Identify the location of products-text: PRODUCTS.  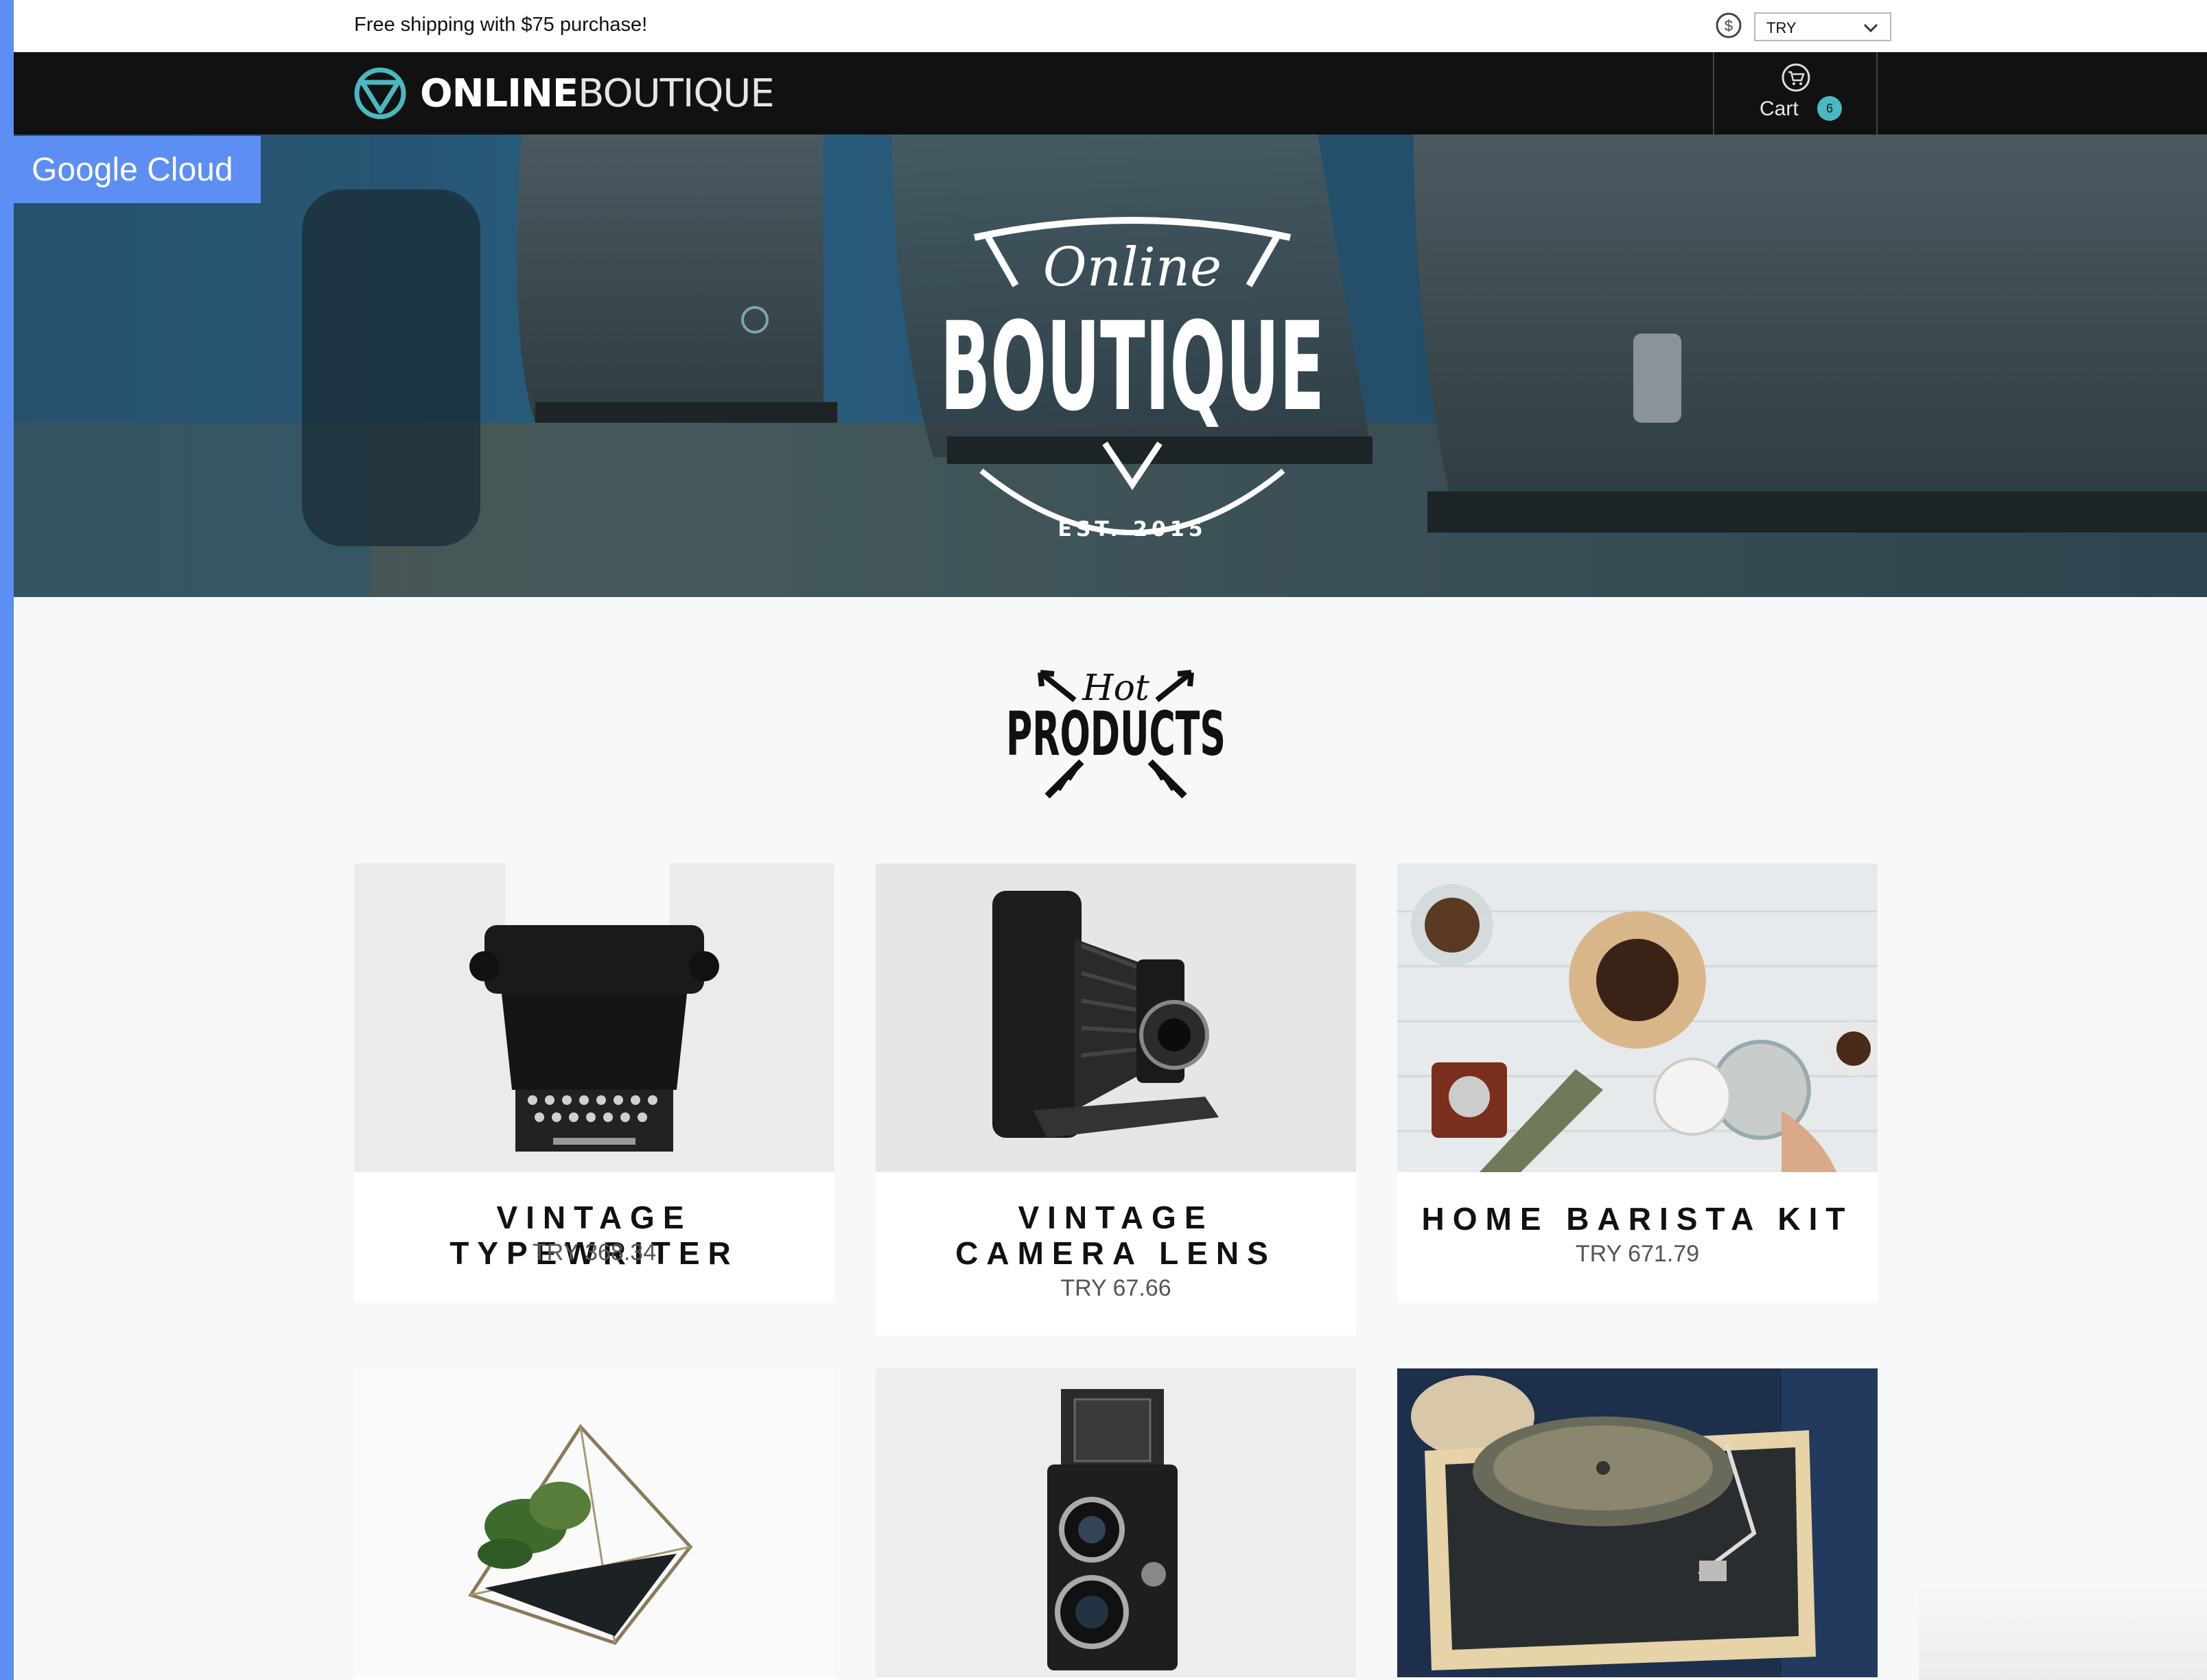
(1116, 734).